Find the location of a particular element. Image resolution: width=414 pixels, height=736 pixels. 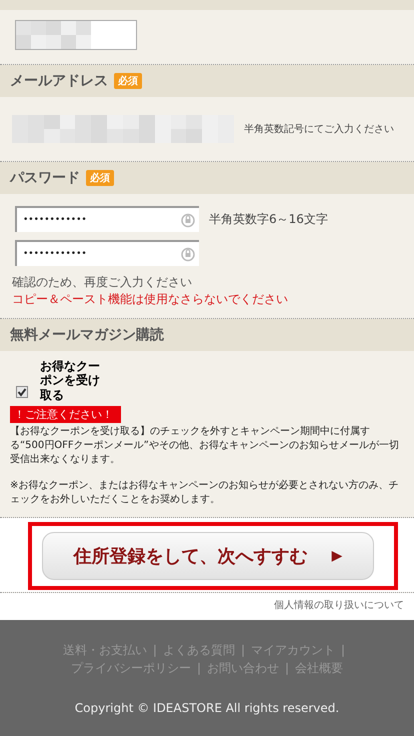

confirm-note: 確認のため、再度ご入力ください is located at coordinates (102, 282).